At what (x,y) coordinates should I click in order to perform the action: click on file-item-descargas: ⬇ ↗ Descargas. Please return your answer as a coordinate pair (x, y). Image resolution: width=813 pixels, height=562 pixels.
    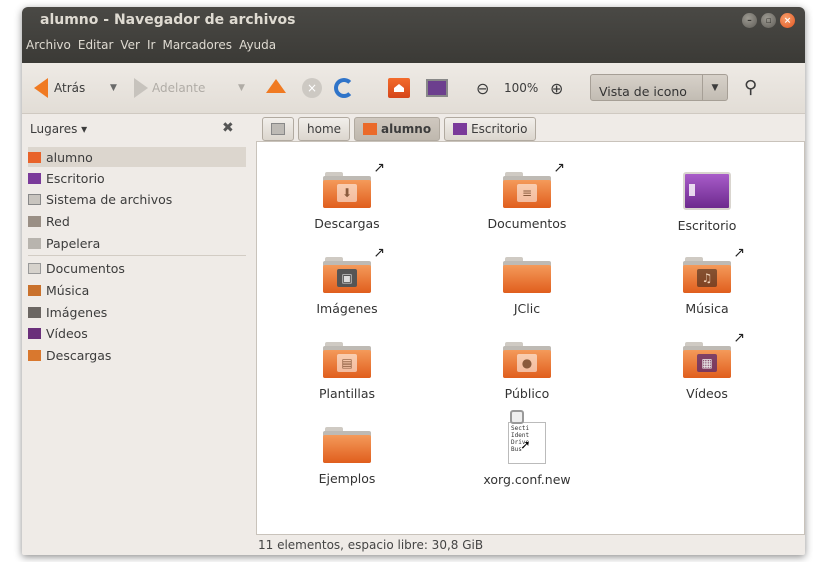
    Looking at the image, I should click on (347, 195).